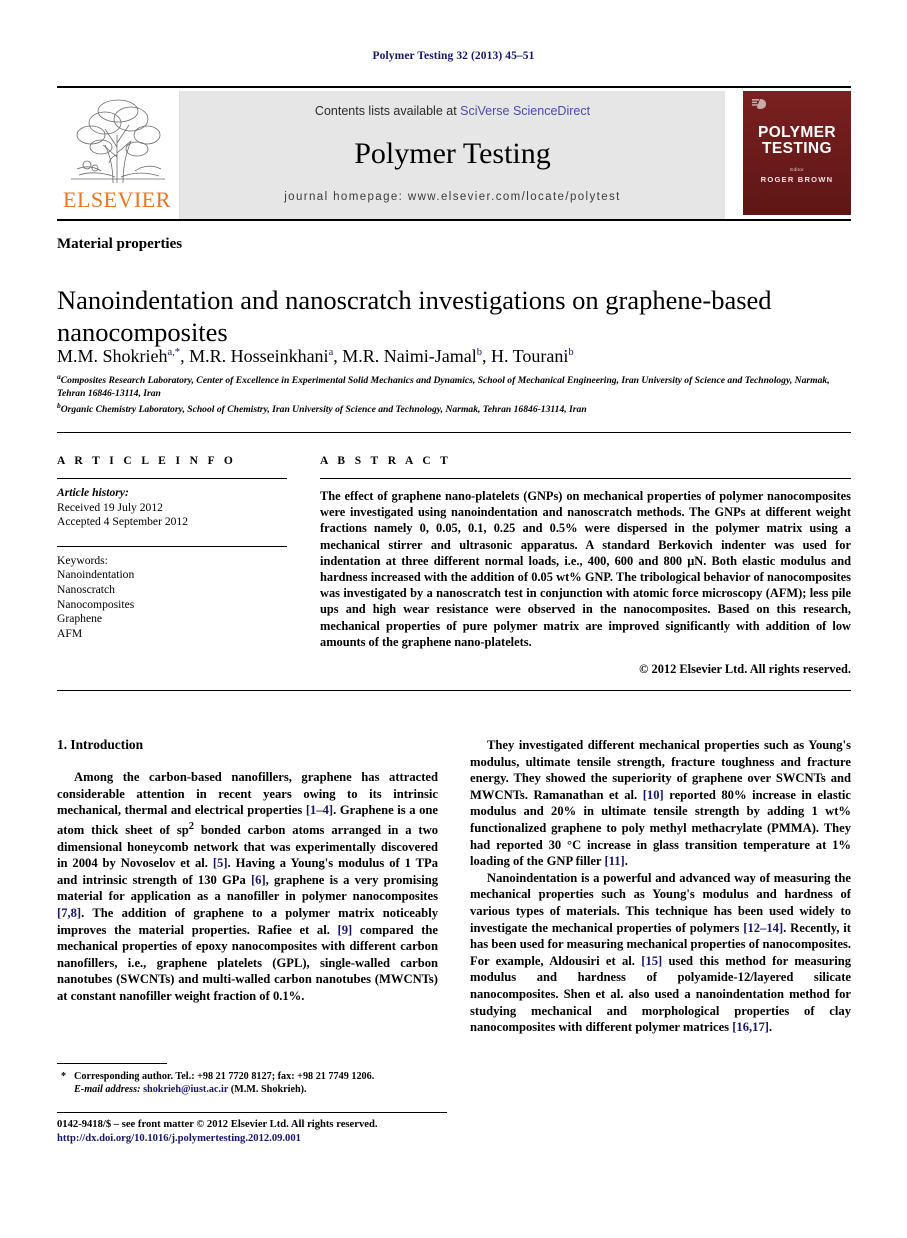 The image size is (907, 1238). What do you see at coordinates (174, 352) in the screenshot?
I see `author-mark: a,*` at bounding box center [174, 352].